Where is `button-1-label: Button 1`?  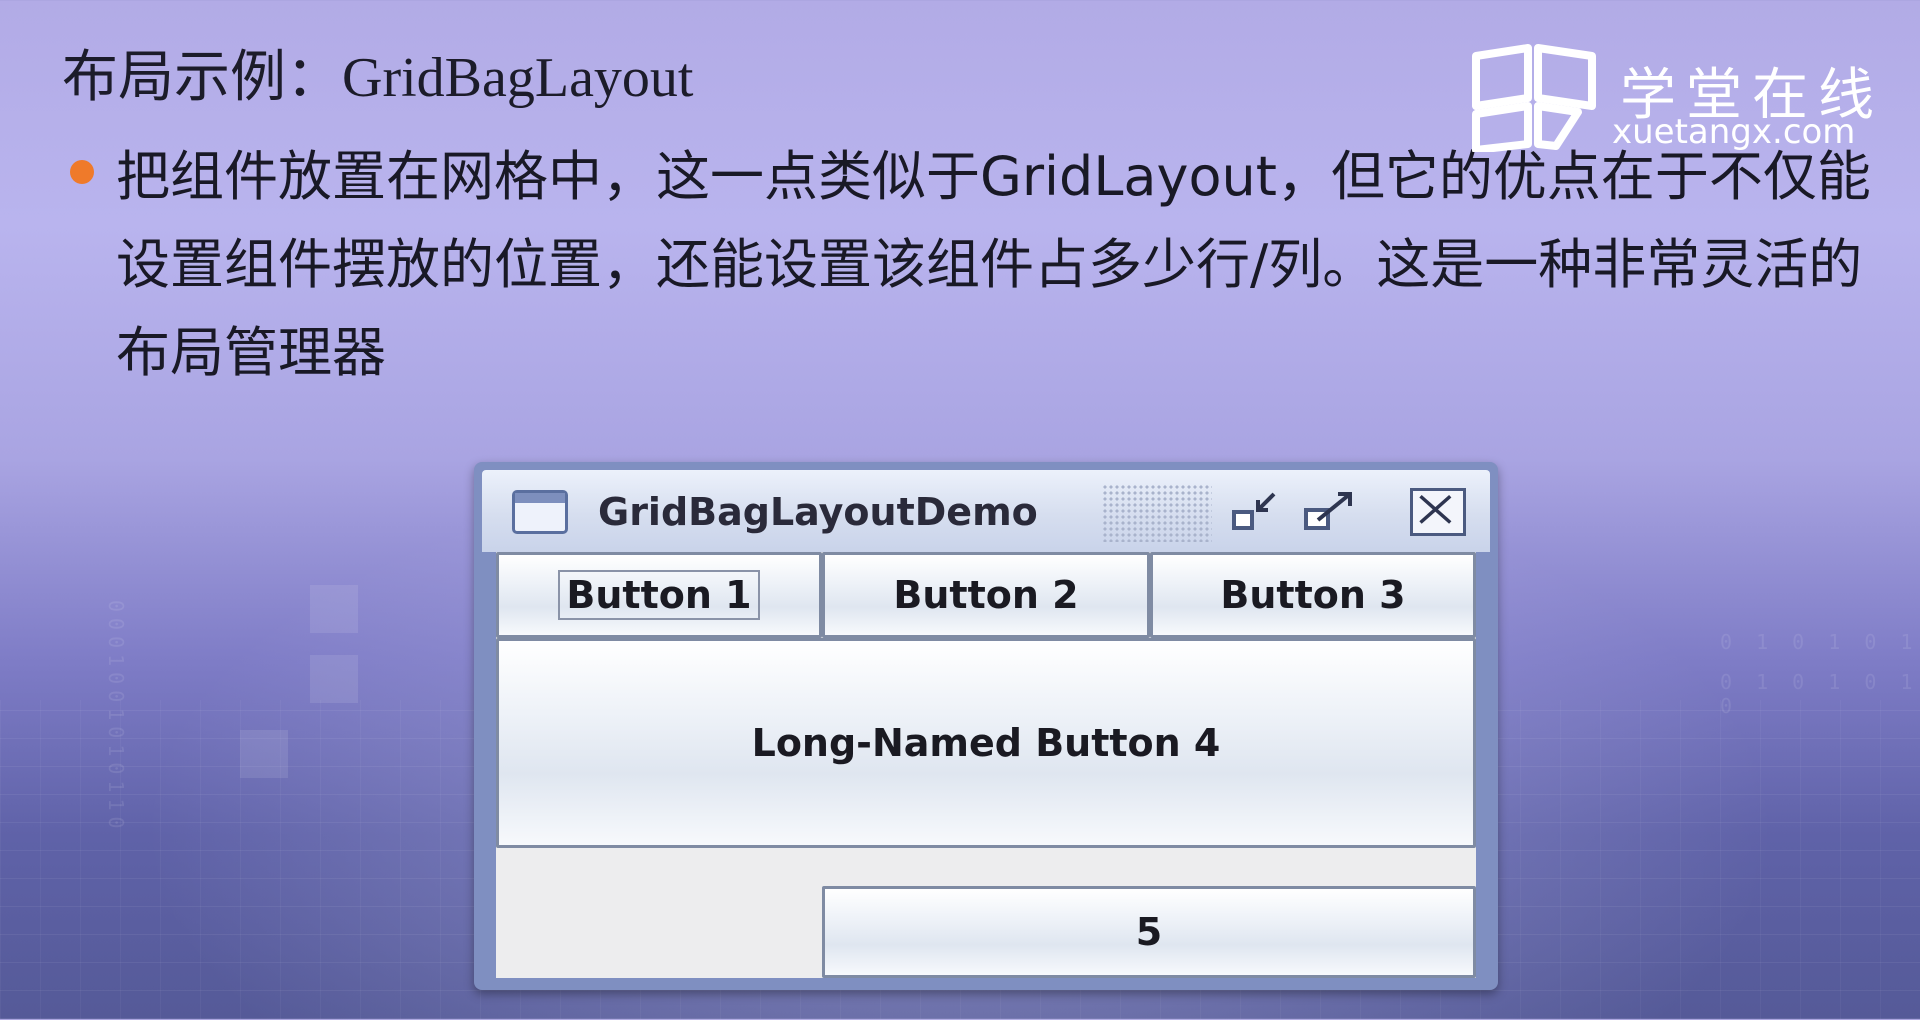
button-1-label: Button 1 is located at coordinates (659, 595).